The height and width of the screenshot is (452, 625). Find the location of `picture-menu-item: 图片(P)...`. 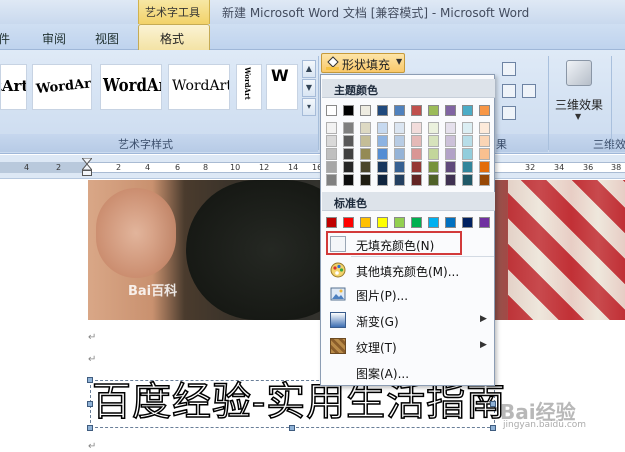

picture-menu-item: 图片(P)... is located at coordinates (408, 294).